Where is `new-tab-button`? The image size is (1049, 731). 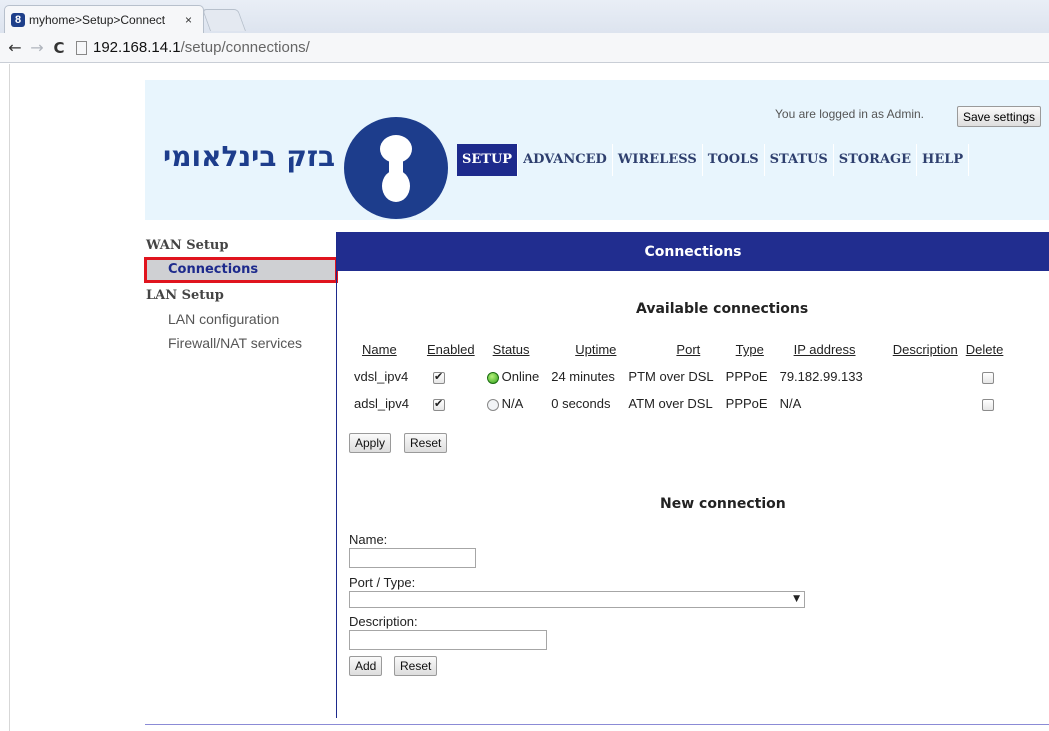 new-tab-button is located at coordinates (224, 20).